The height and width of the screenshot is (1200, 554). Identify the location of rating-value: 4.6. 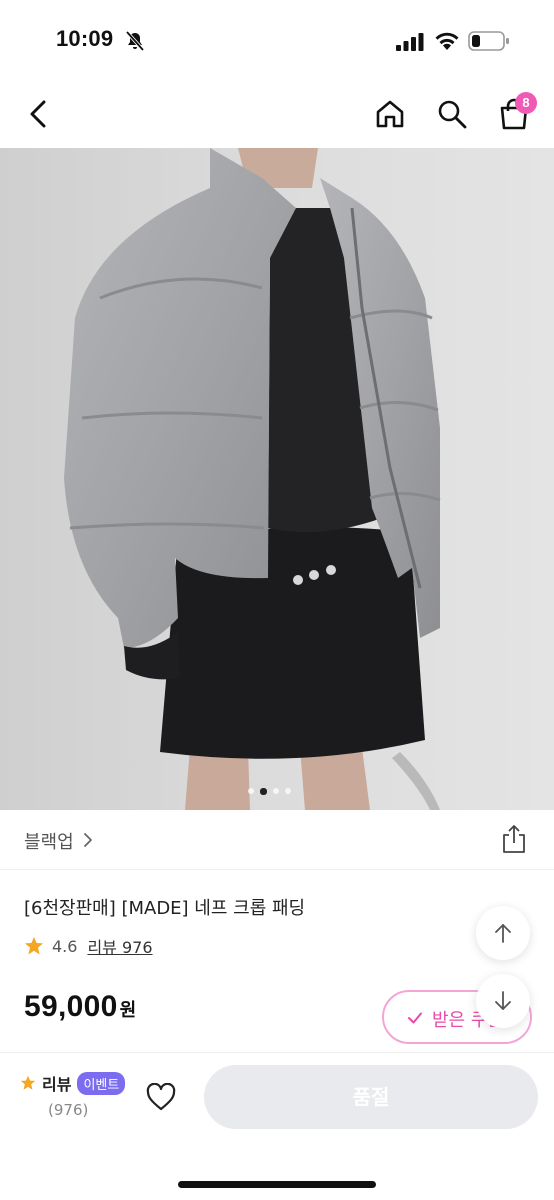
(65, 946).